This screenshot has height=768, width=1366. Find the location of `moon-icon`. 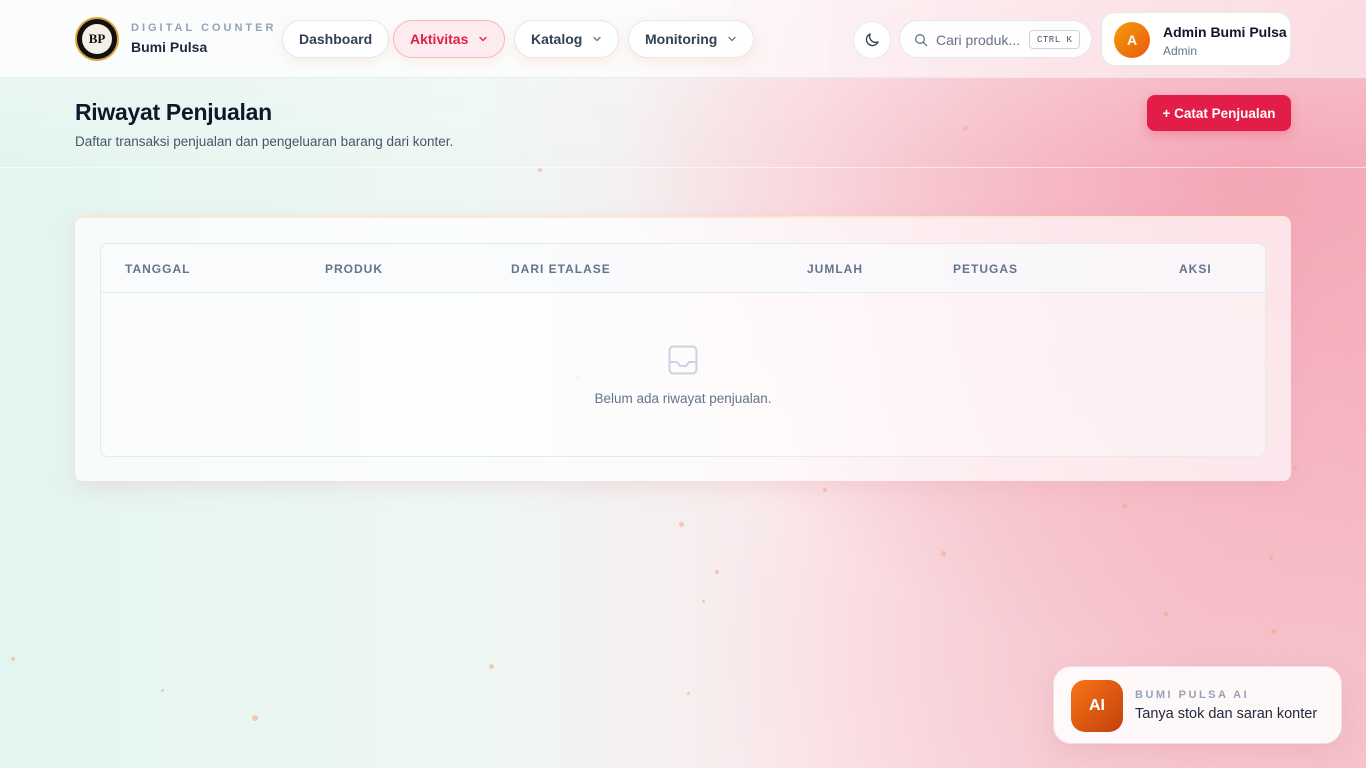

moon-icon is located at coordinates (872, 40).